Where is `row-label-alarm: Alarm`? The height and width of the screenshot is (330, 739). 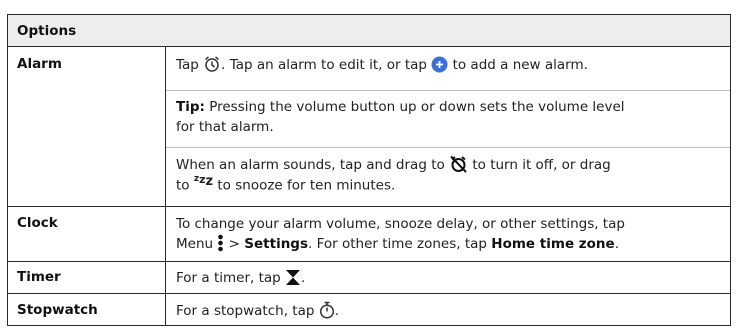
row-label-alarm: Alarm is located at coordinates (39, 64).